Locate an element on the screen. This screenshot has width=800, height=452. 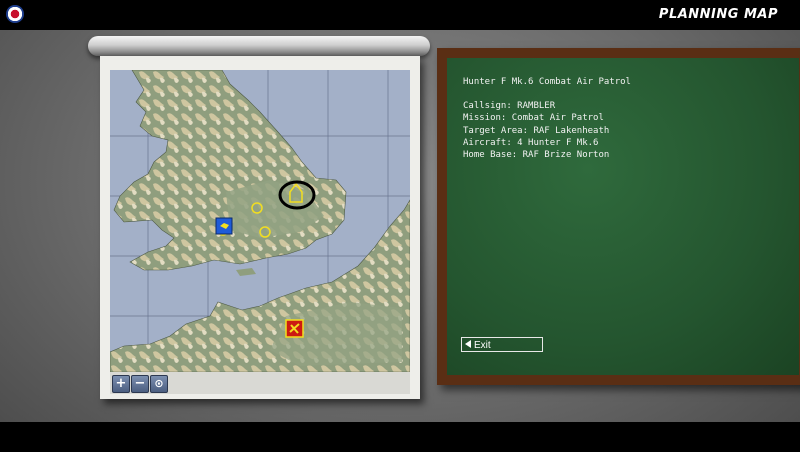
center-map-button: ⊙ is located at coordinates (159, 384).